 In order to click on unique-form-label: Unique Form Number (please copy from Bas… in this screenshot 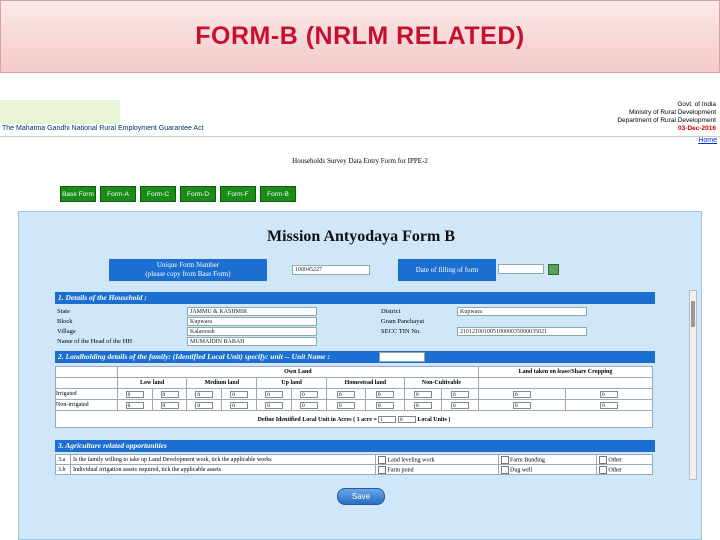, I will do `click(188, 270)`.